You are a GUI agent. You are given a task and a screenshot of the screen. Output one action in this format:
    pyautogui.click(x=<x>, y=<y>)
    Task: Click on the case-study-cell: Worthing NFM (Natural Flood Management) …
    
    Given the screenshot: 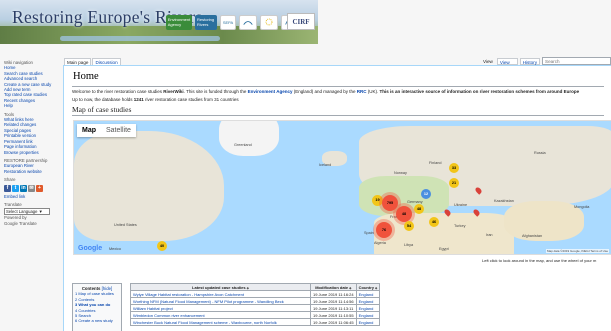 What is the action you would take?
    pyautogui.click(x=220, y=301)
    